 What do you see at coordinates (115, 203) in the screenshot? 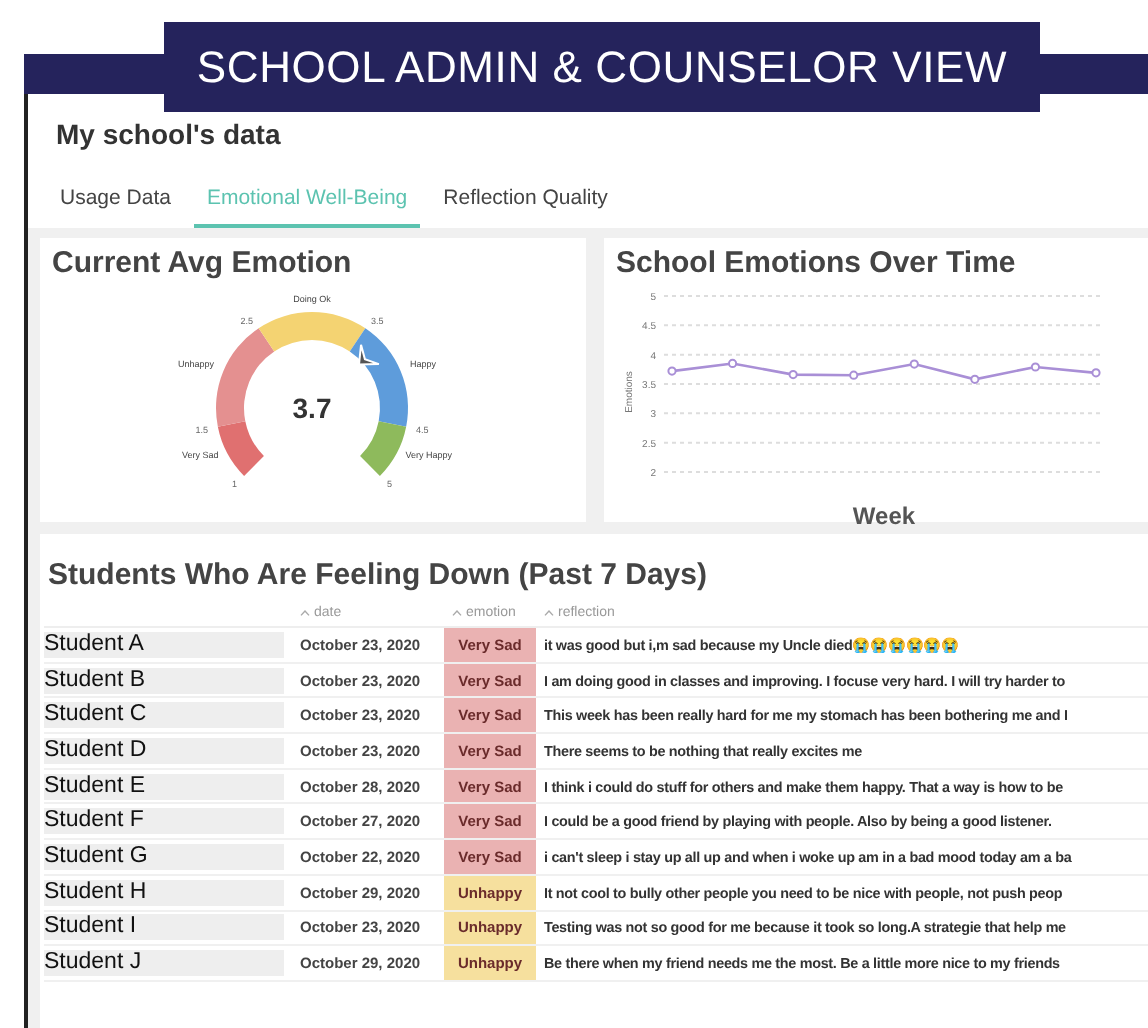
I see `tab: Usage Data` at bounding box center [115, 203].